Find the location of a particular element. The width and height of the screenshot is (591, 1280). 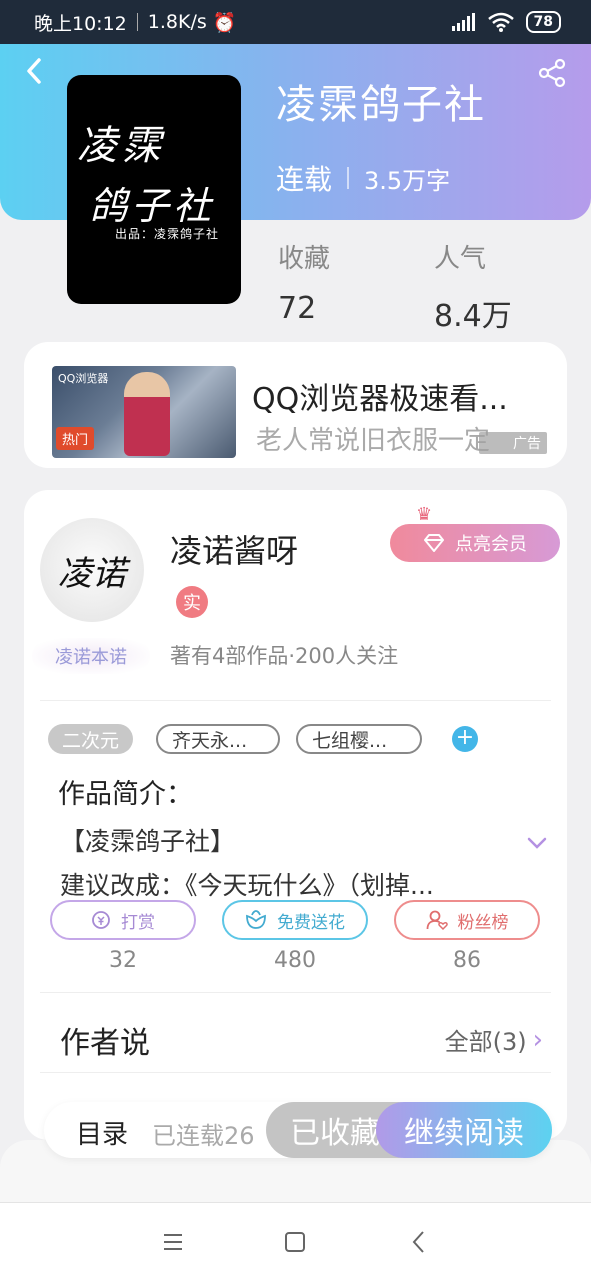

alarm-icon: ⏰ is located at coordinates (224, 22).